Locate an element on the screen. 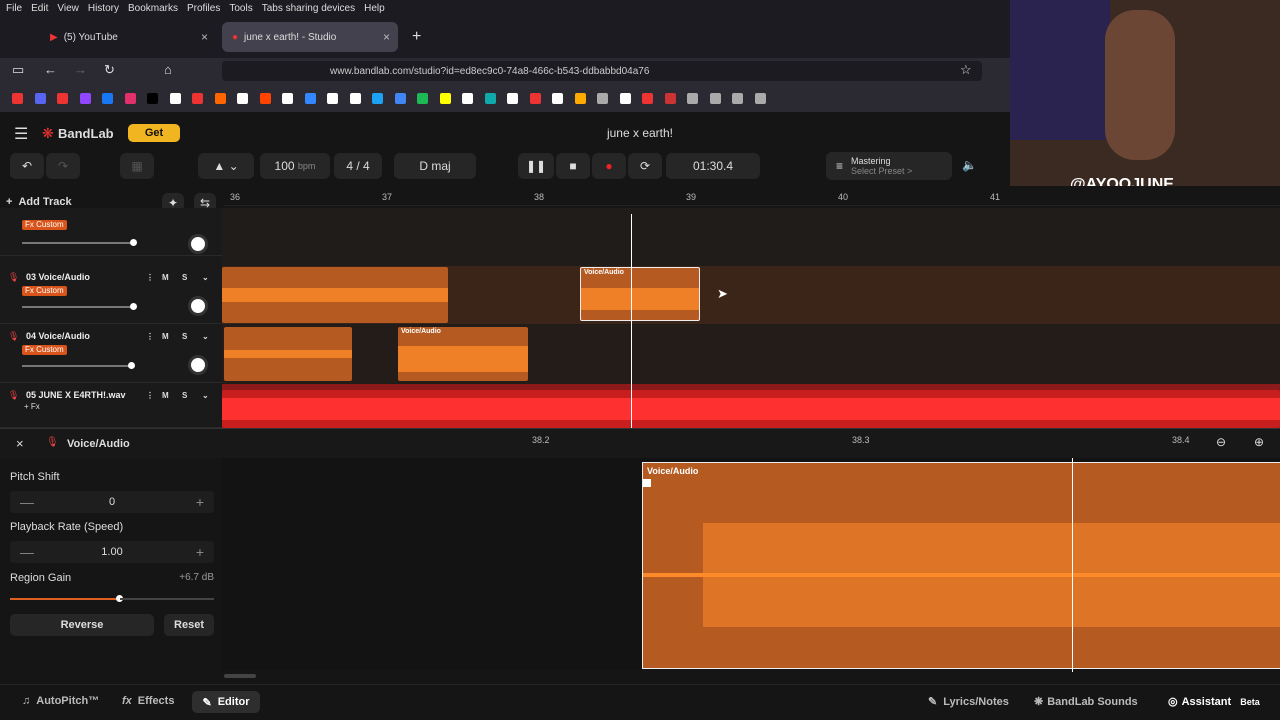 This screenshot has height=720, width=1280. track-name: 04 Voice/Audio is located at coordinates (58, 336).